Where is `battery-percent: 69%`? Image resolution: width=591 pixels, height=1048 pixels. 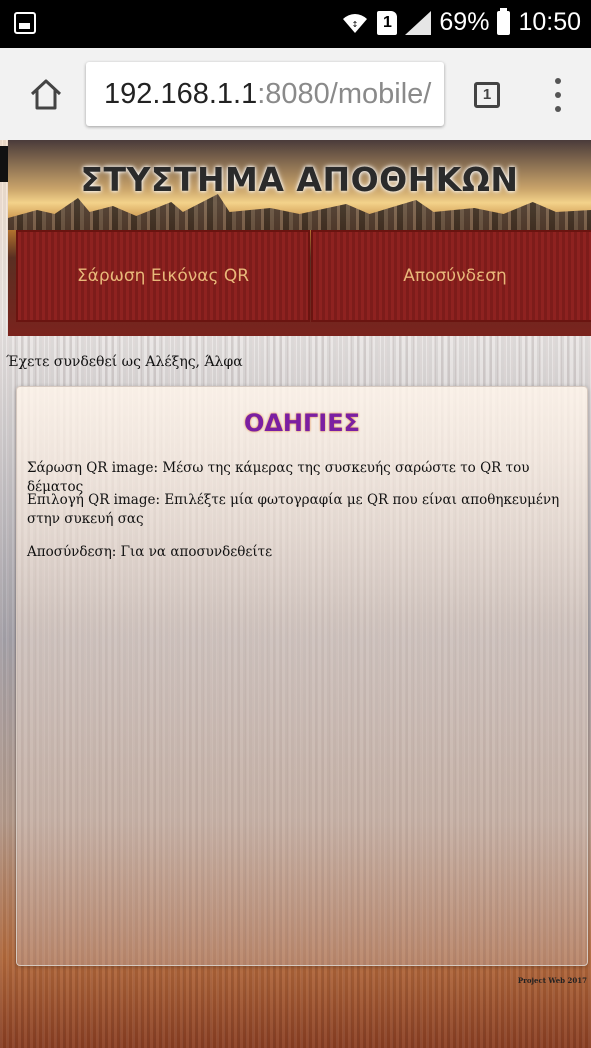
battery-percent: 69% is located at coordinates (464, 22).